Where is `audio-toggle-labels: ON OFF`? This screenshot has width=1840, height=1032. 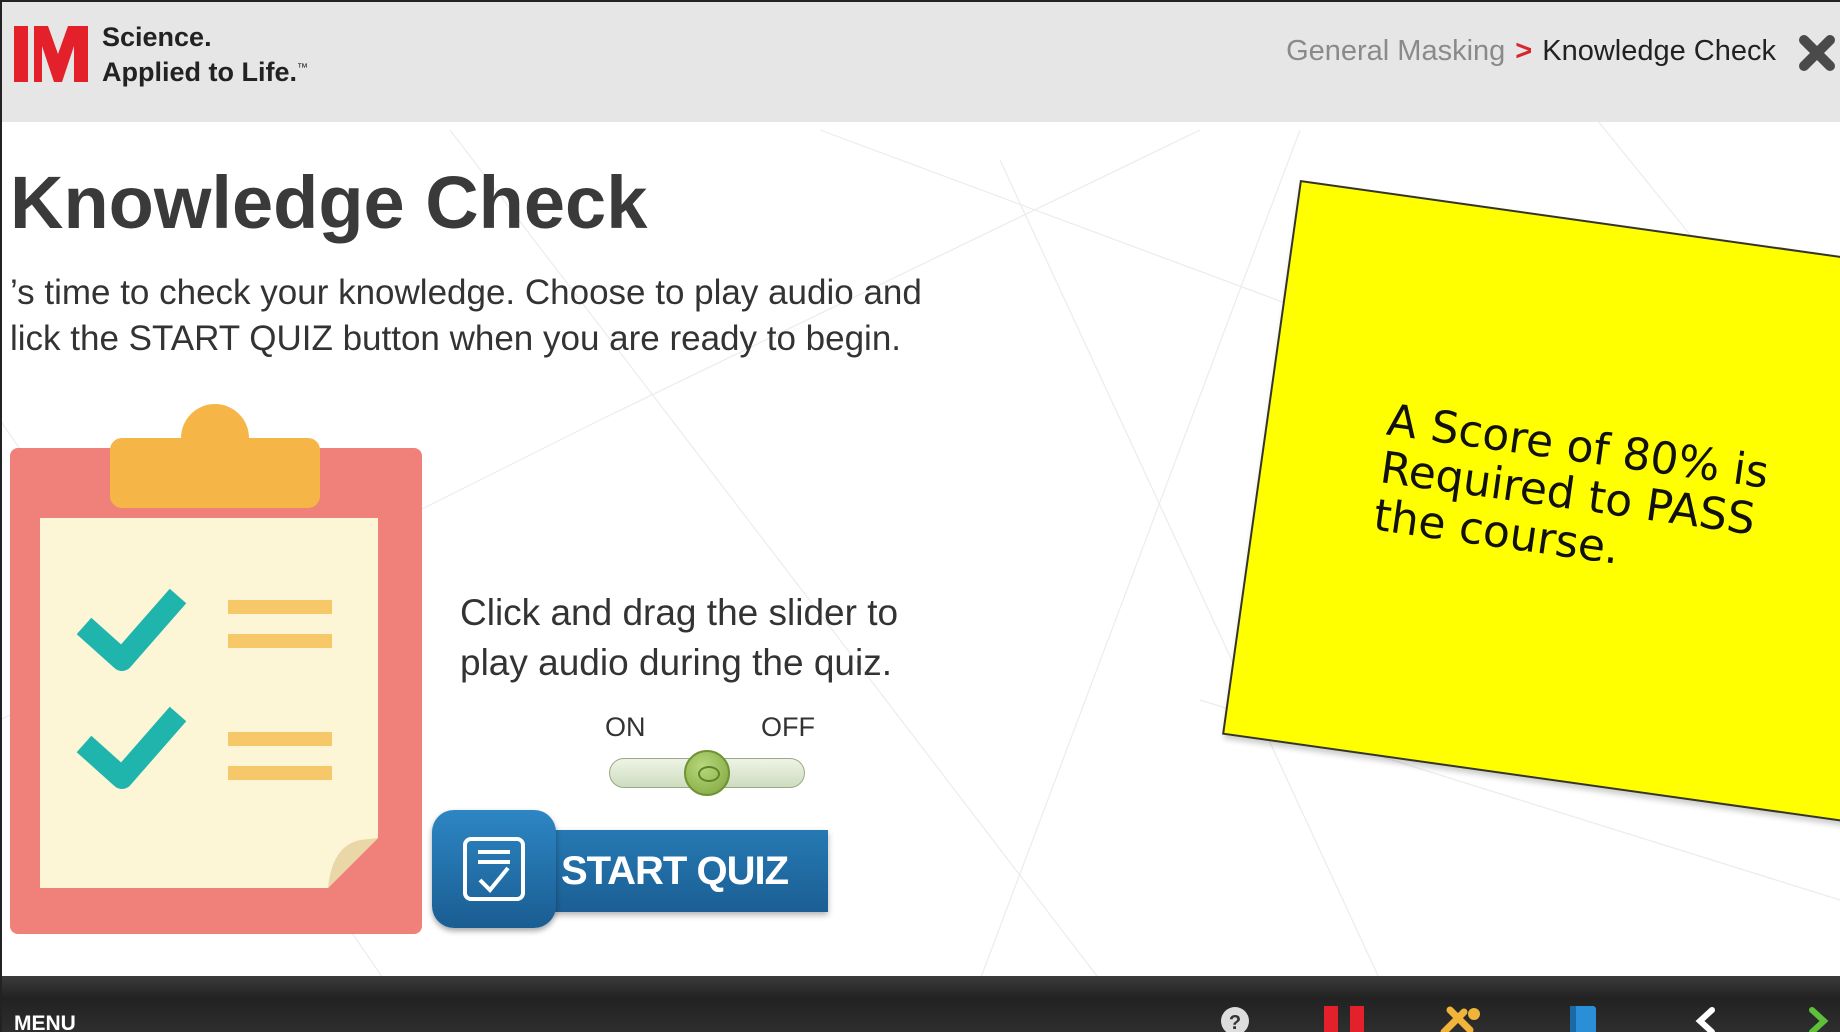 audio-toggle-labels: ON OFF is located at coordinates (710, 727).